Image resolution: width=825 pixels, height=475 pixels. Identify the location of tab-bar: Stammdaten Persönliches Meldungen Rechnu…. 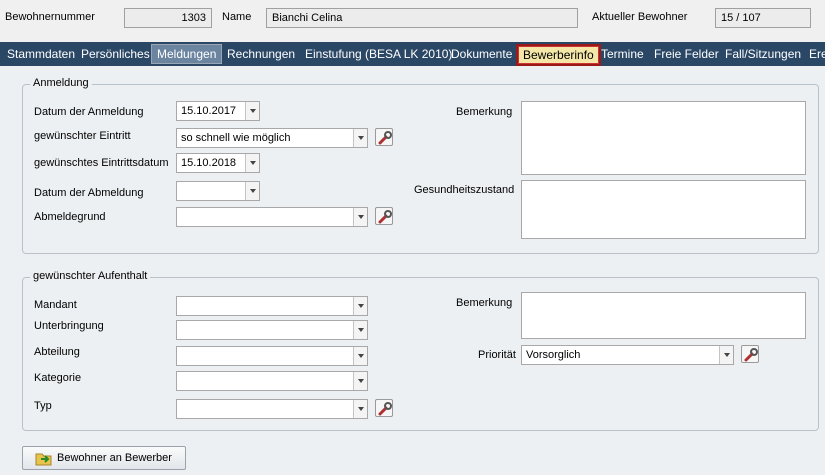
(412, 54).